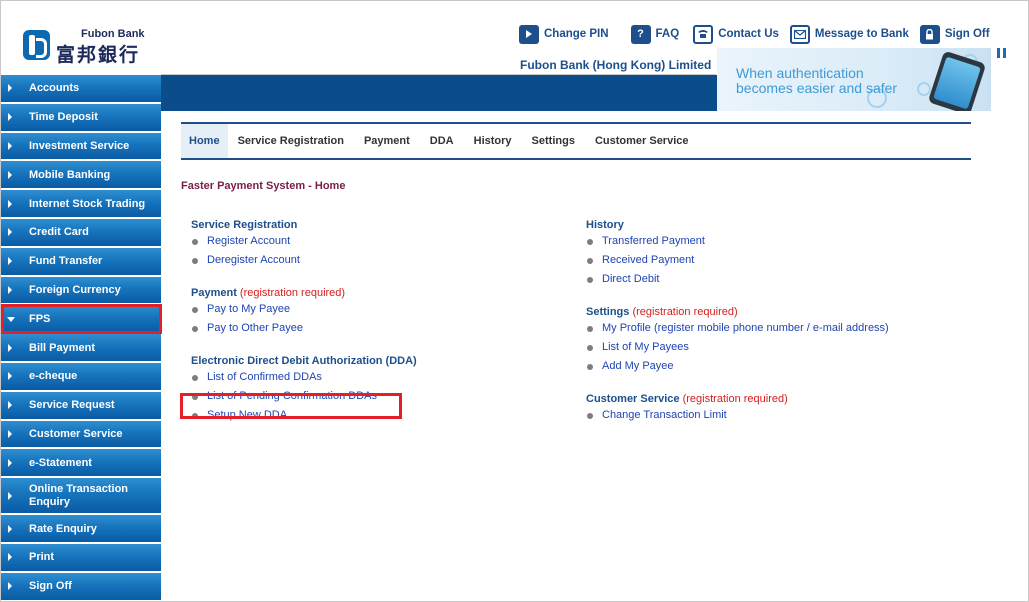 The height and width of the screenshot is (602, 1029). I want to click on tab-payment: Payment, so click(387, 141).